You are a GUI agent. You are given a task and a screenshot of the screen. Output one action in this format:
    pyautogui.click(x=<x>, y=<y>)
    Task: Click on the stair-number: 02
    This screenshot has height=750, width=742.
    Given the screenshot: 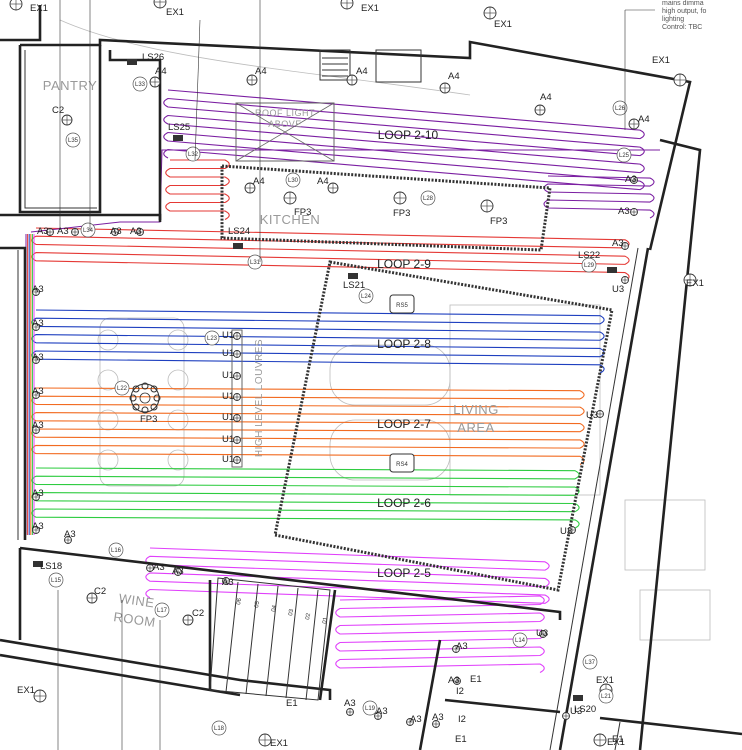 What is the action you would take?
    pyautogui.click(x=308, y=616)
    